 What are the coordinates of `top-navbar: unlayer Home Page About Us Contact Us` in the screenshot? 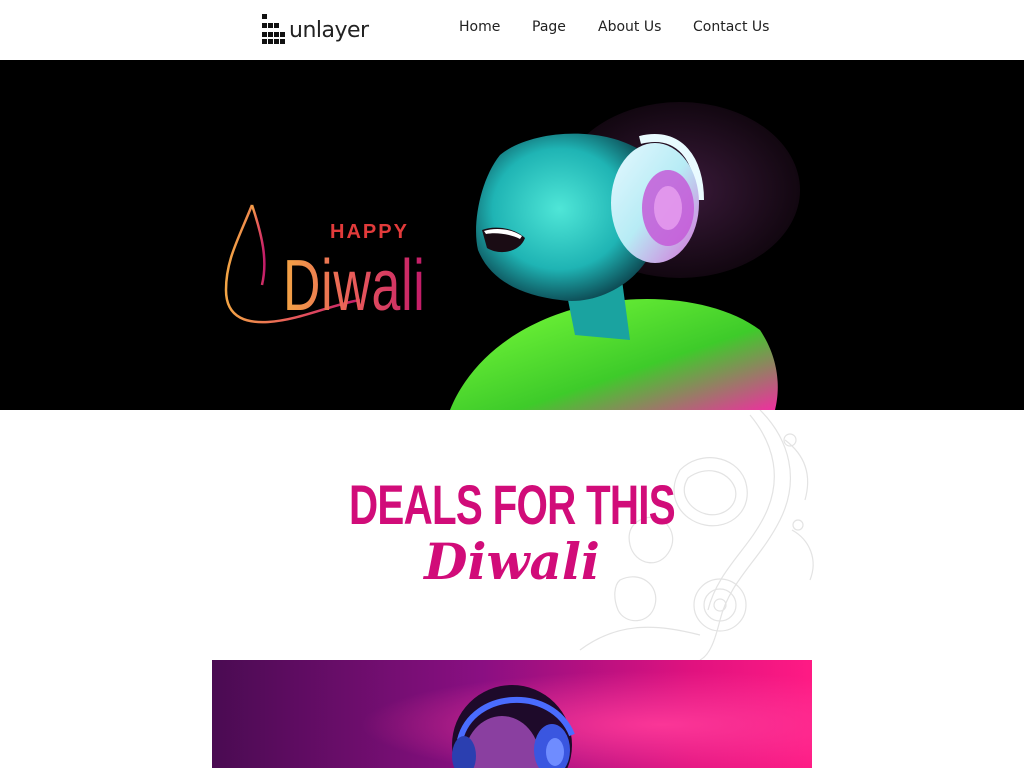 It's located at (512, 30).